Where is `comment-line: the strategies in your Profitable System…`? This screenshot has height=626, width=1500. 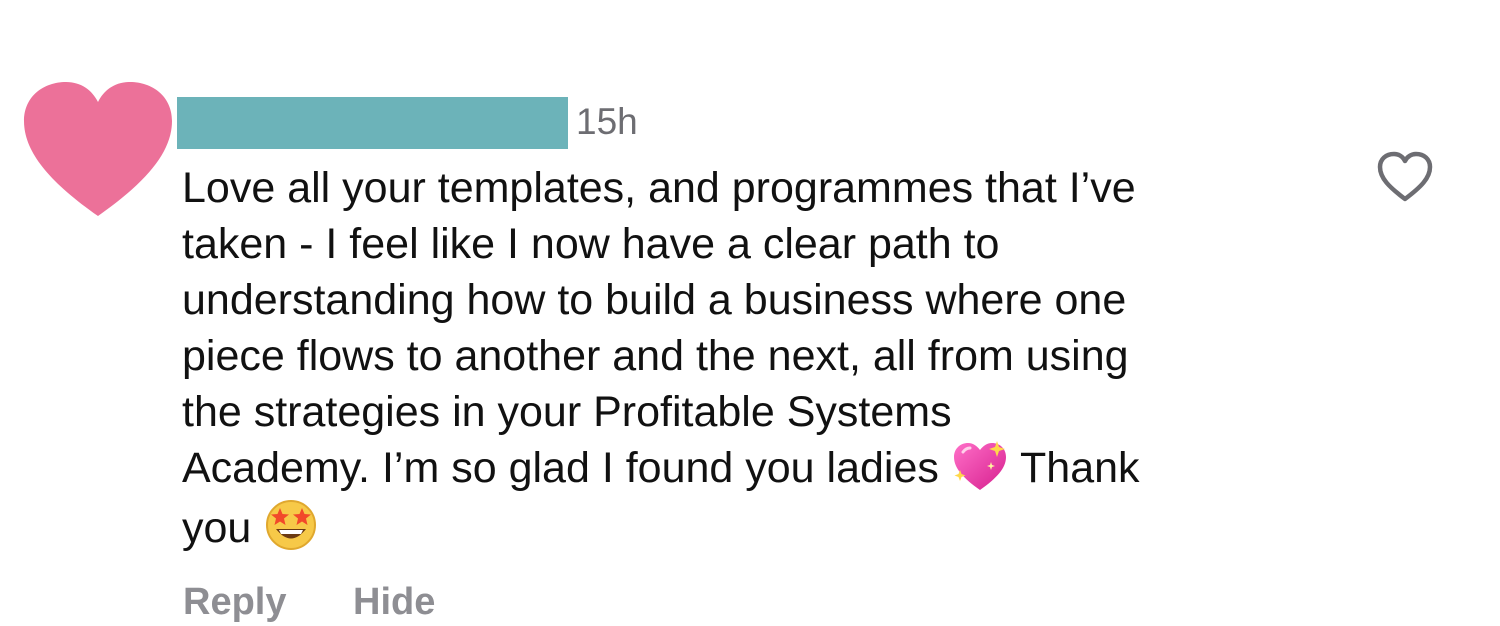
comment-line: the strategies in your Profitable System… is located at coordinates (567, 412).